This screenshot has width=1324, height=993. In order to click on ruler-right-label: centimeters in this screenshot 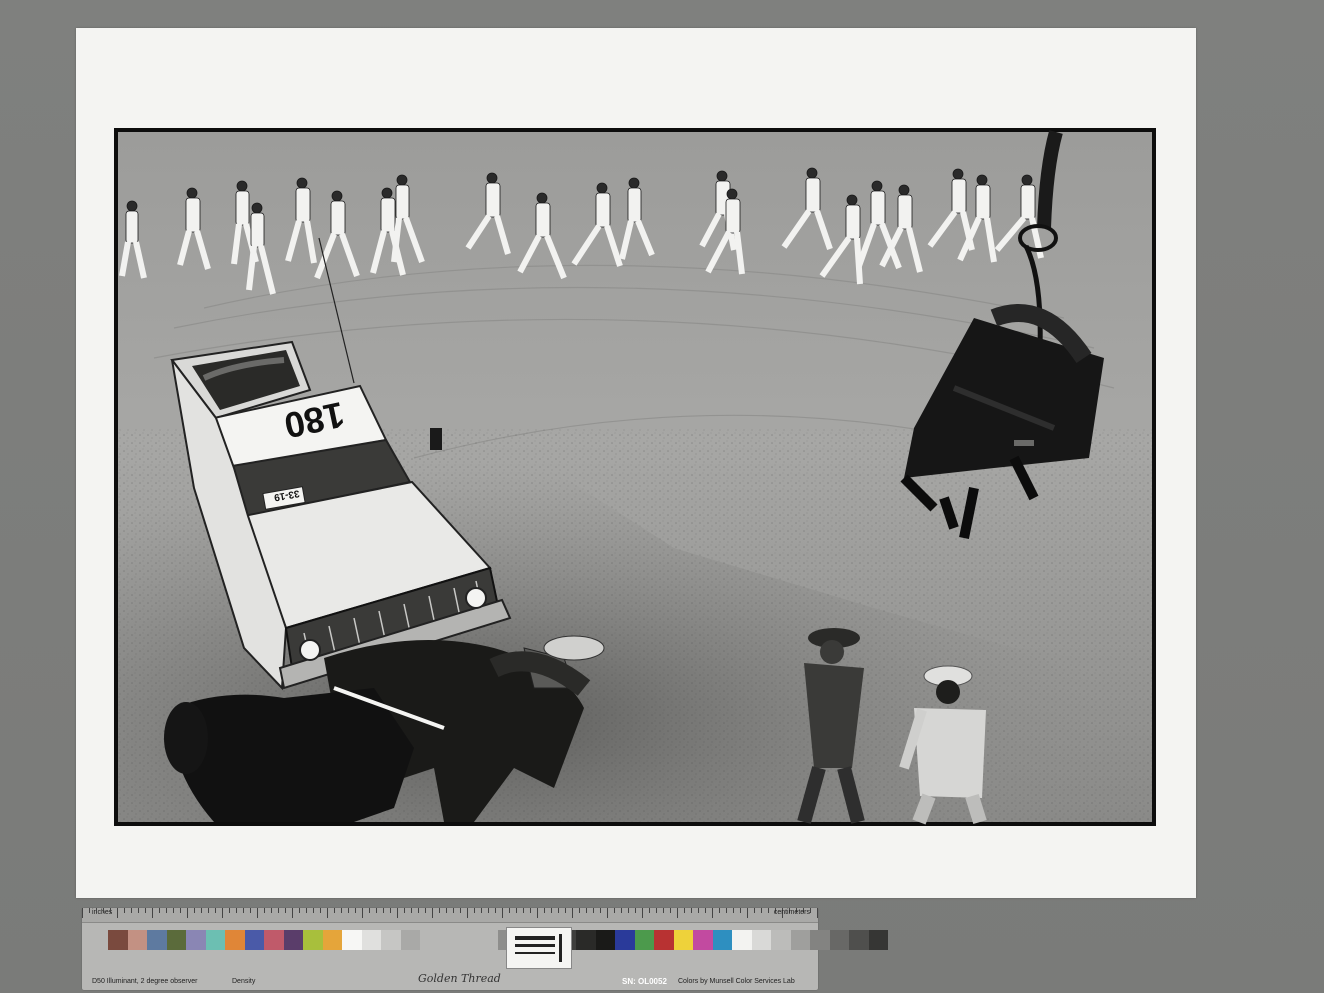, I will do `click(791, 912)`.